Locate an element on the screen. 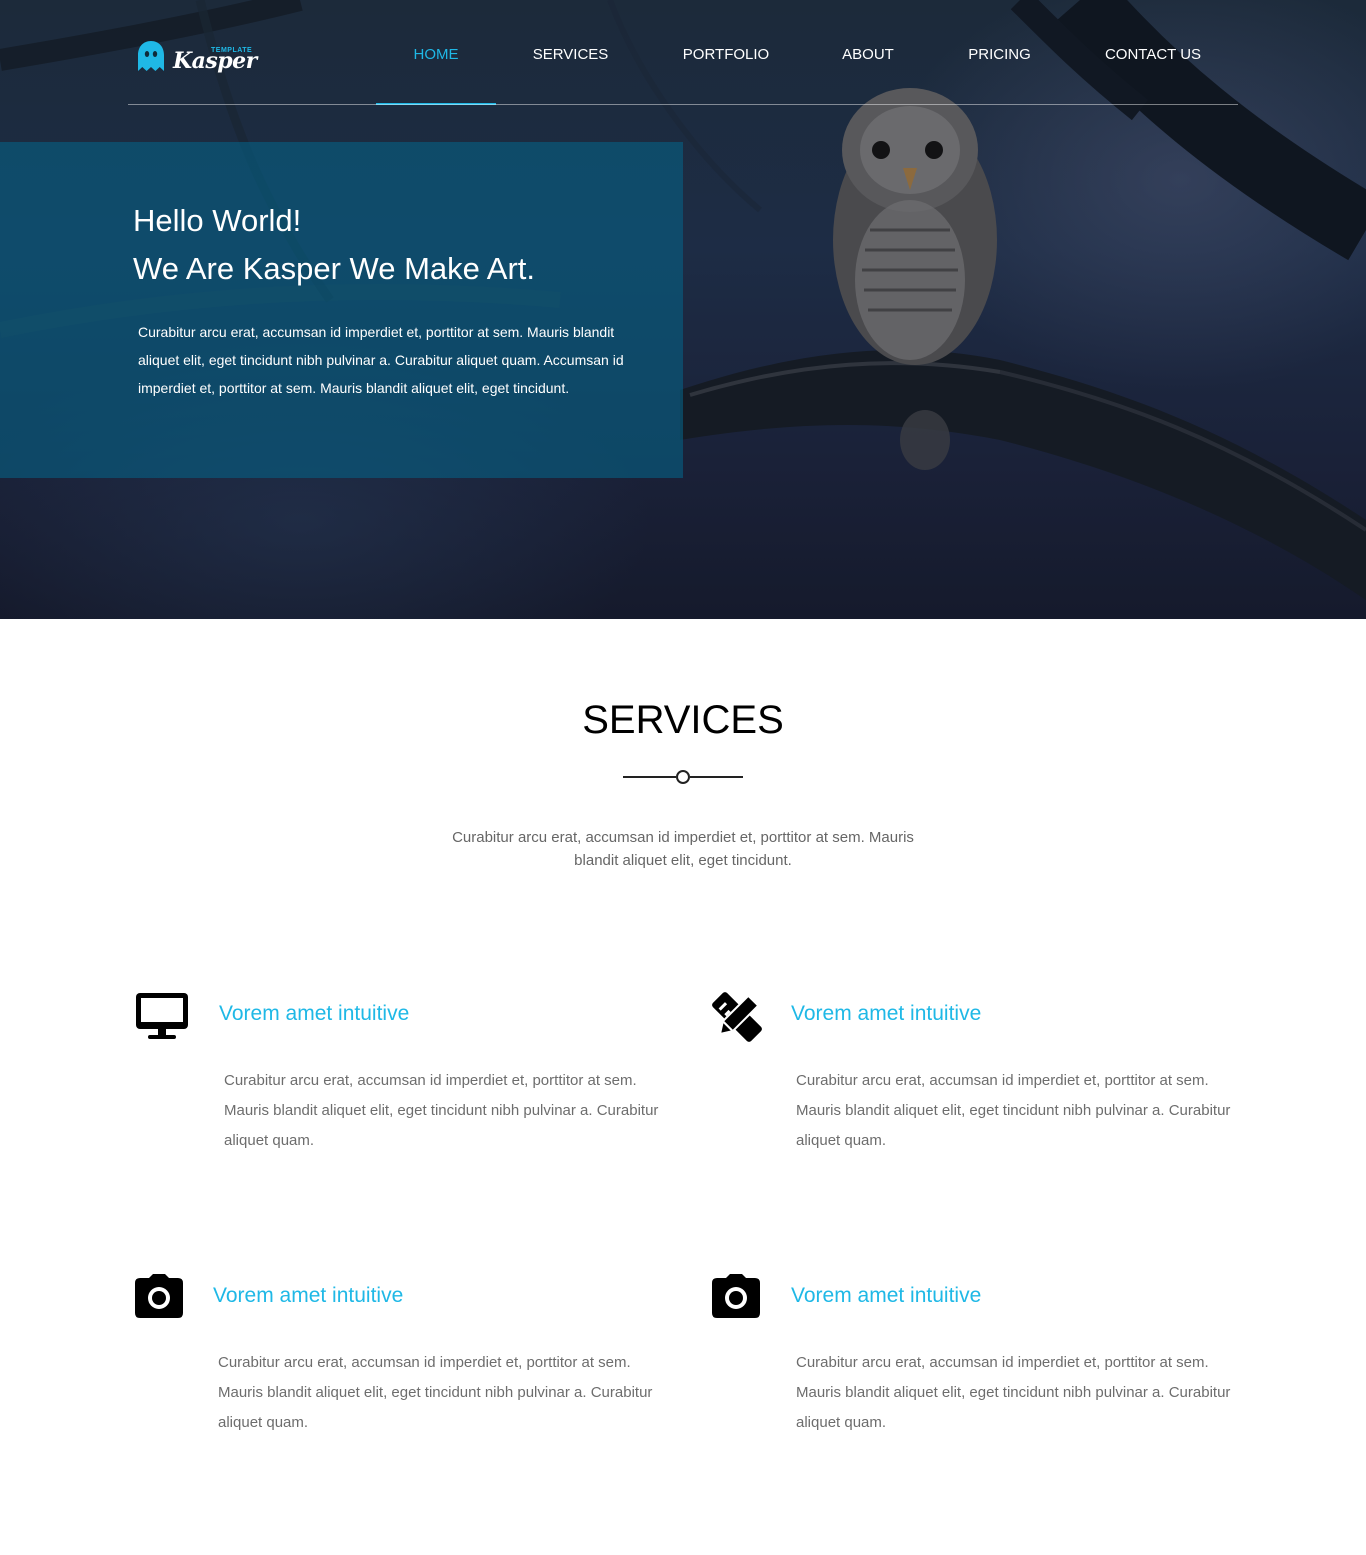  hero-heading-line1: Hello World! is located at coordinates (217, 220).